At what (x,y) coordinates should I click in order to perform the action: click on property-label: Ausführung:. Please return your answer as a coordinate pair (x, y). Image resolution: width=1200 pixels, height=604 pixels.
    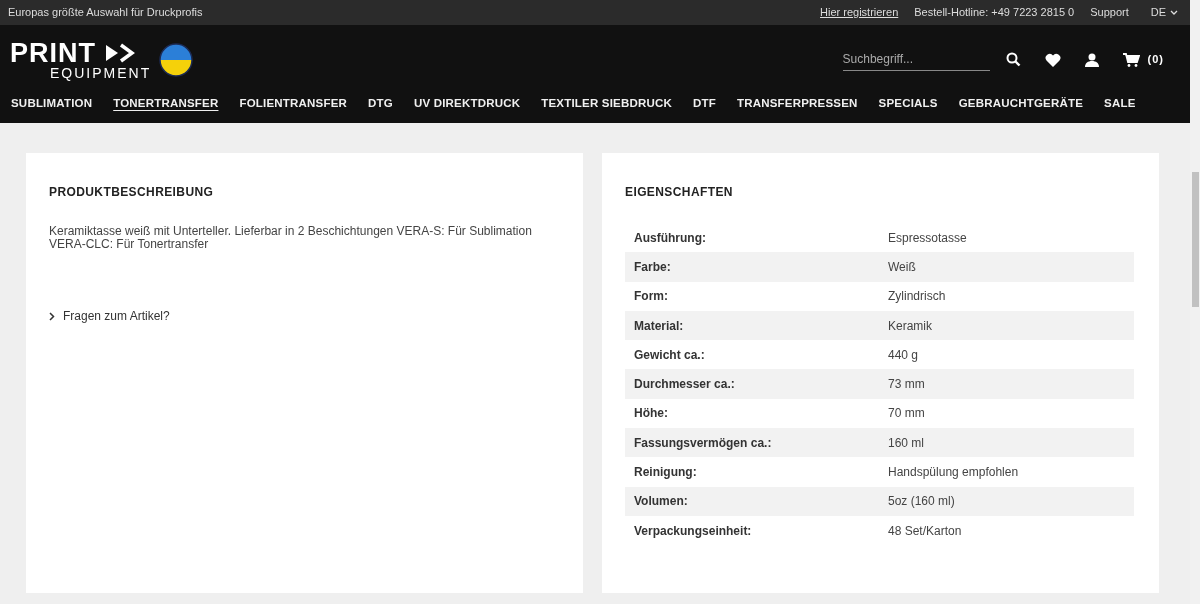
    Looking at the image, I should click on (752, 238).